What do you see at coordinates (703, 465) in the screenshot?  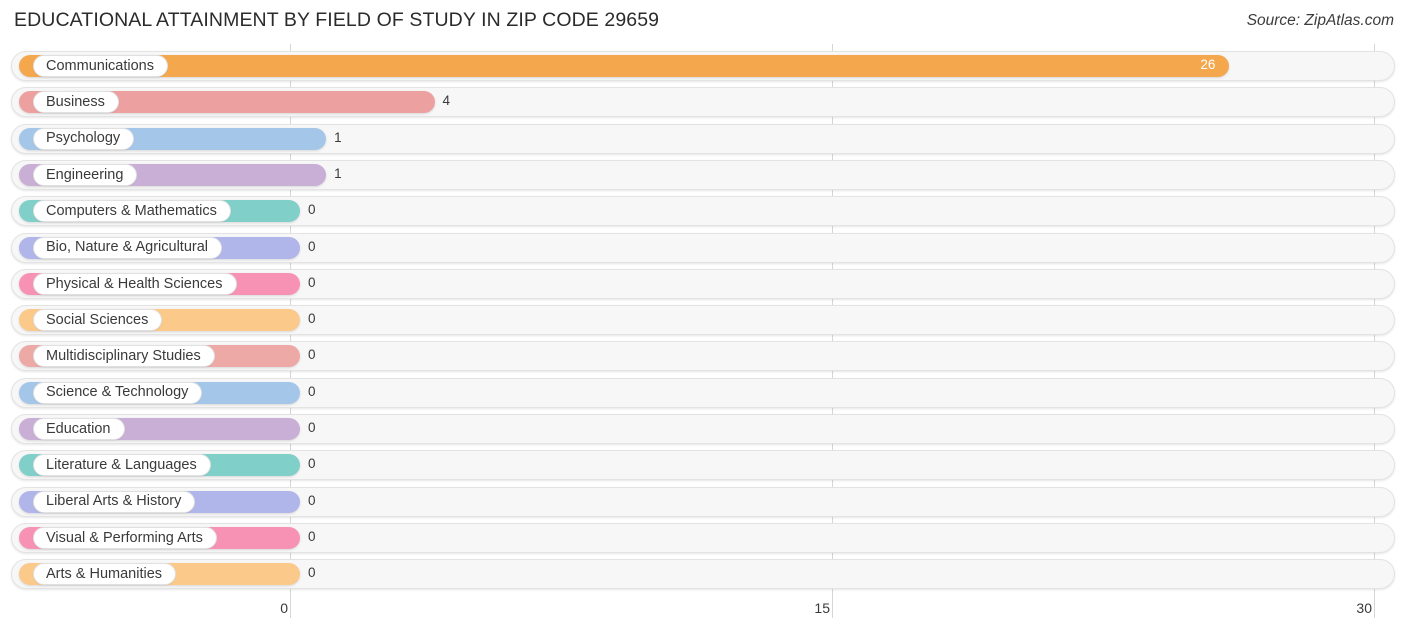 I see `bar-row: Literature & Languages 0` at bounding box center [703, 465].